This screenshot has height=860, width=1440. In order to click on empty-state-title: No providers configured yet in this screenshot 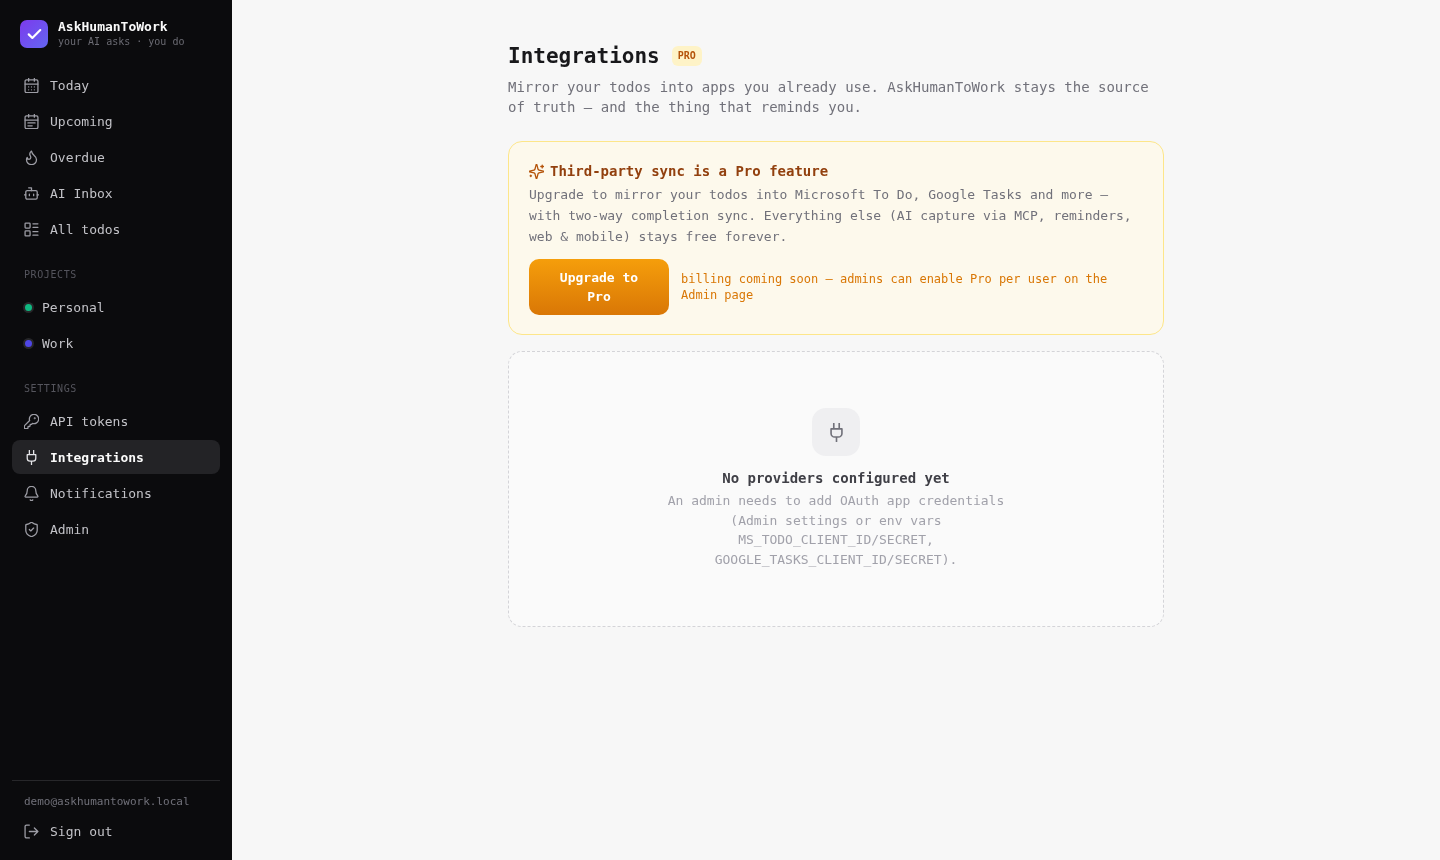, I will do `click(836, 478)`.